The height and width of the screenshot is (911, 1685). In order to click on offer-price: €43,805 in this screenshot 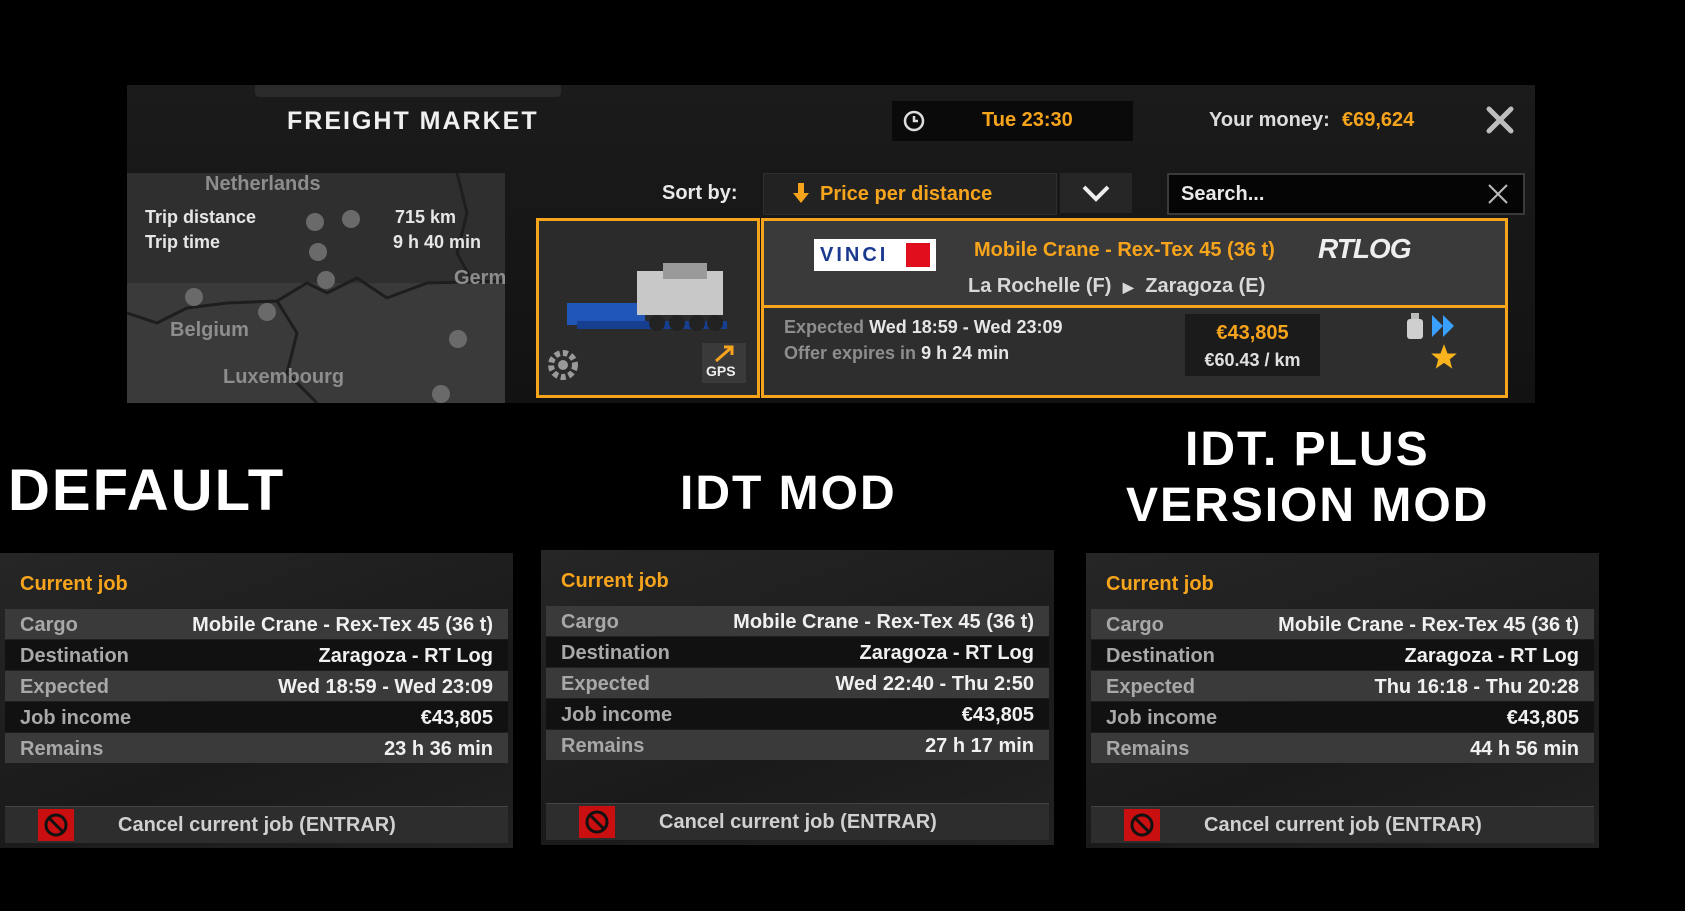, I will do `click(1252, 333)`.